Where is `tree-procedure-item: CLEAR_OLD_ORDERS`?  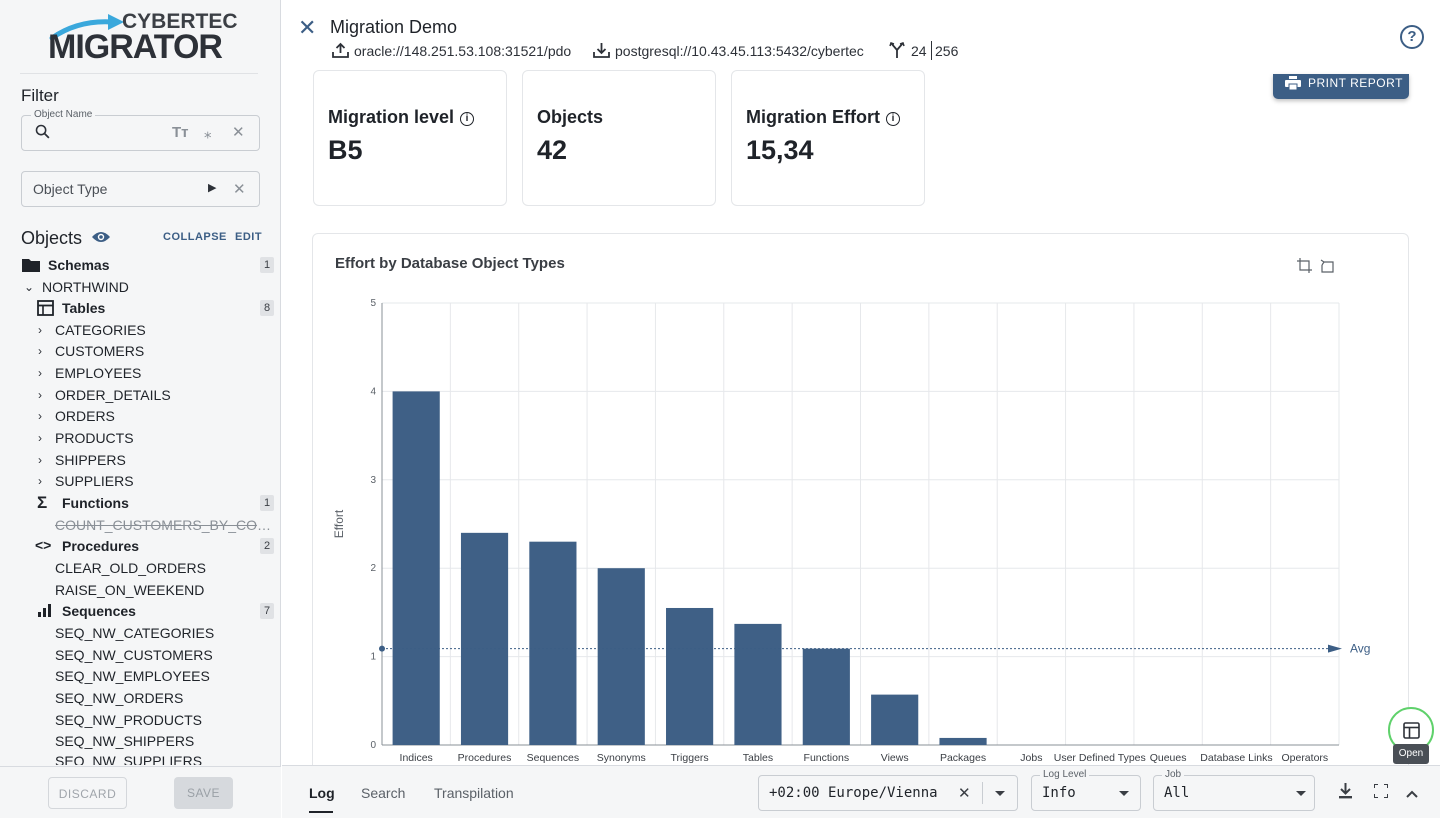
tree-procedure-item: CLEAR_OLD_ORDERS is located at coordinates (140, 568).